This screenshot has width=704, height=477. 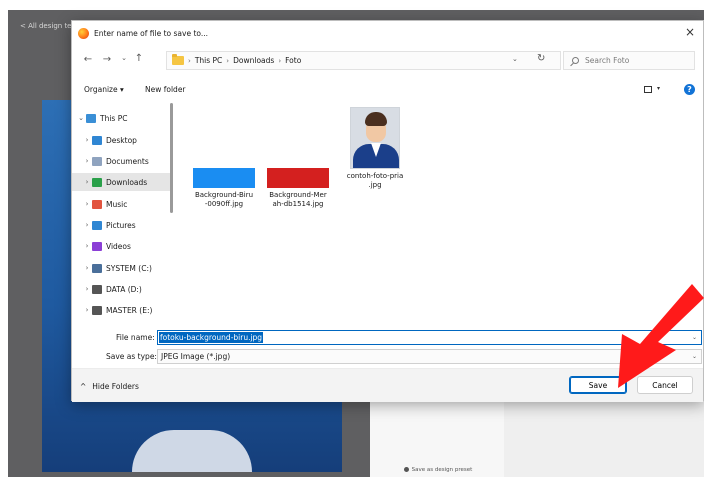 What do you see at coordinates (375, 185) in the screenshot?
I see `file-name-line: .jpg` at bounding box center [375, 185].